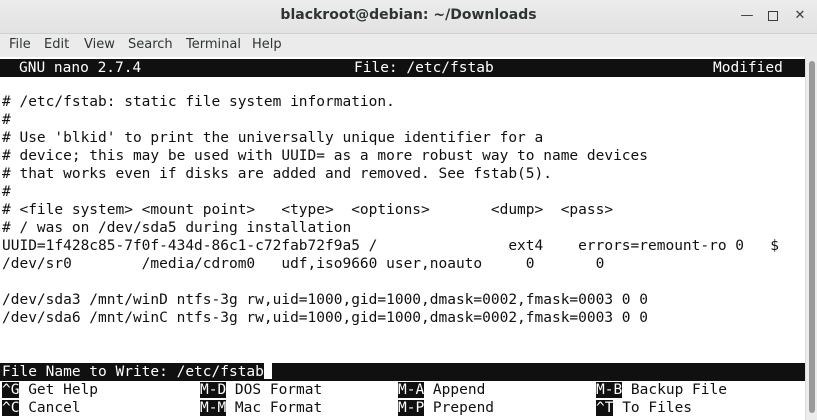 The image size is (817, 420). What do you see at coordinates (133, 372) in the screenshot?
I see `write-prompt-text: File Name to Write: /etc/fstab` at bounding box center [133, 372].